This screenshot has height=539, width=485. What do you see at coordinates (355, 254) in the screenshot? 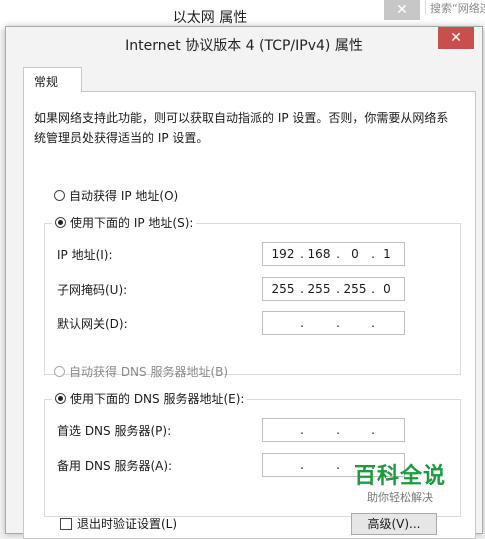
I see `ip-address-octet-3: 0` at bounding box center [355, 254].